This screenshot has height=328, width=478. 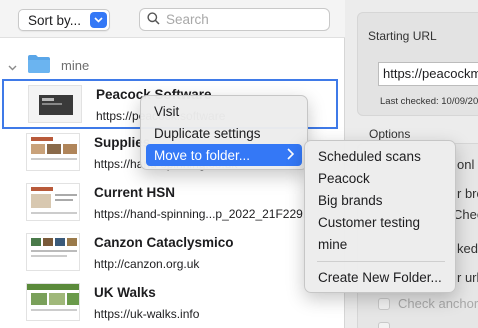 What do you see at coordinates (466, 164) in the screenshot?
I see `option-text: onl` at bounding box center [466, 164].